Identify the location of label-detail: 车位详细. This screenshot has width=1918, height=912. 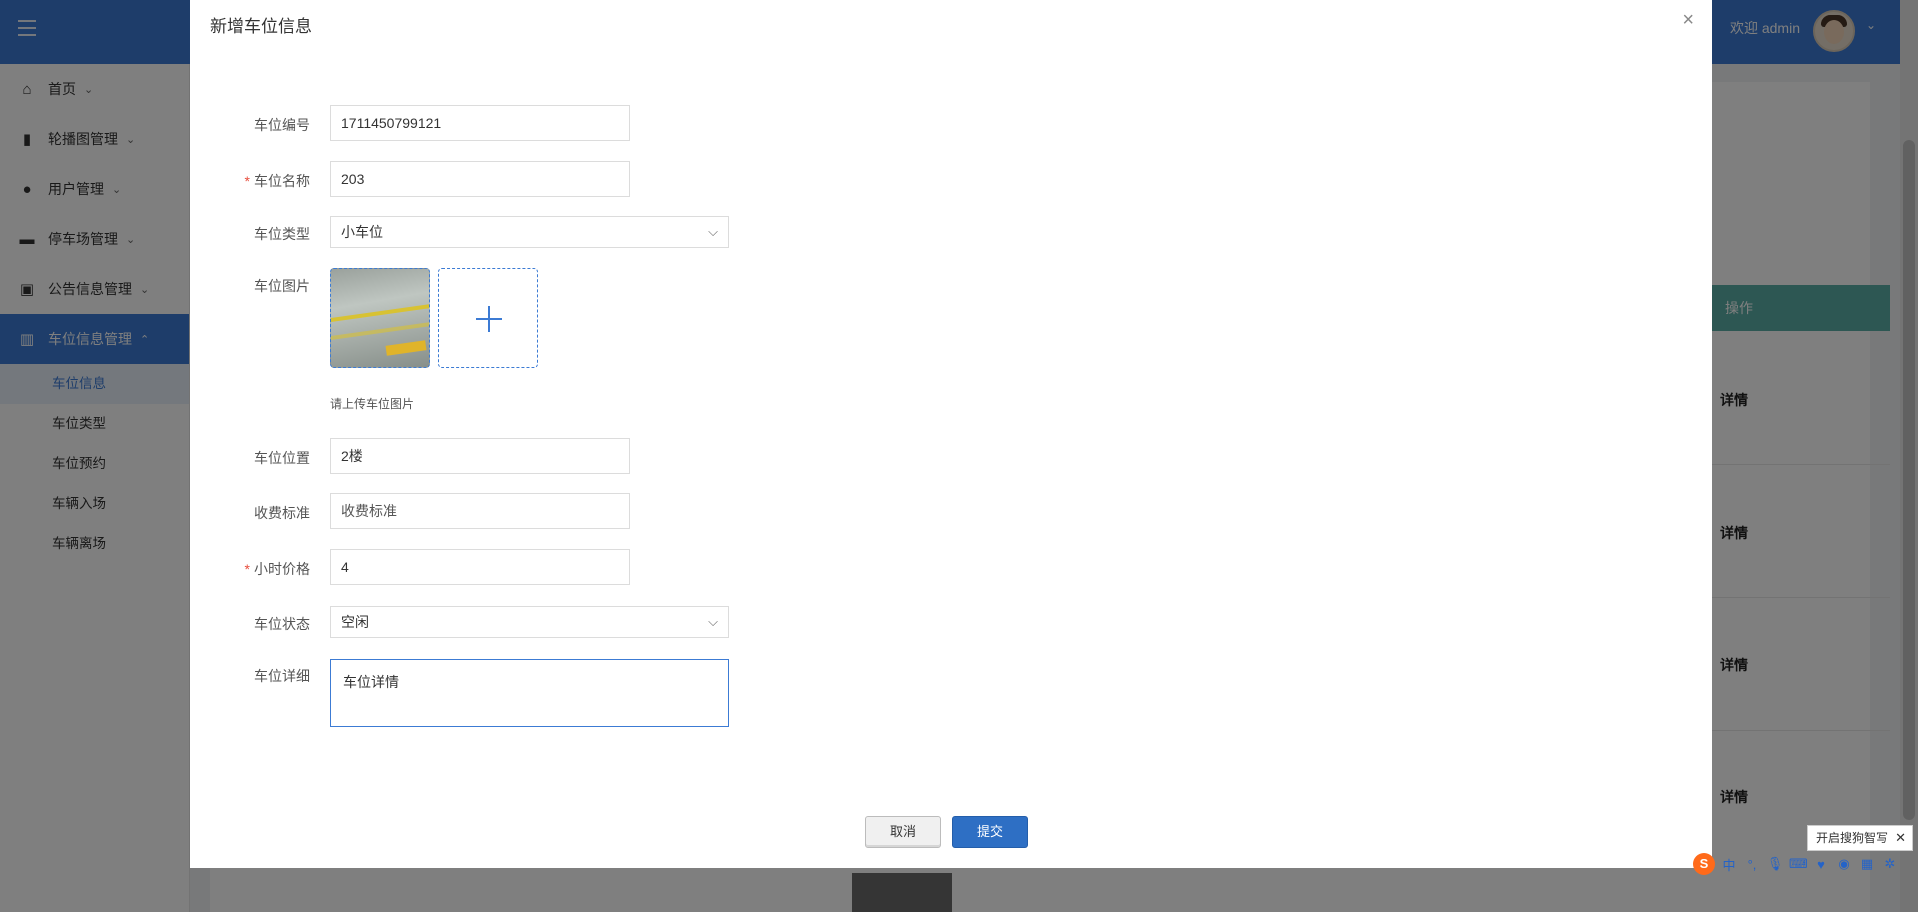
(282, 676).